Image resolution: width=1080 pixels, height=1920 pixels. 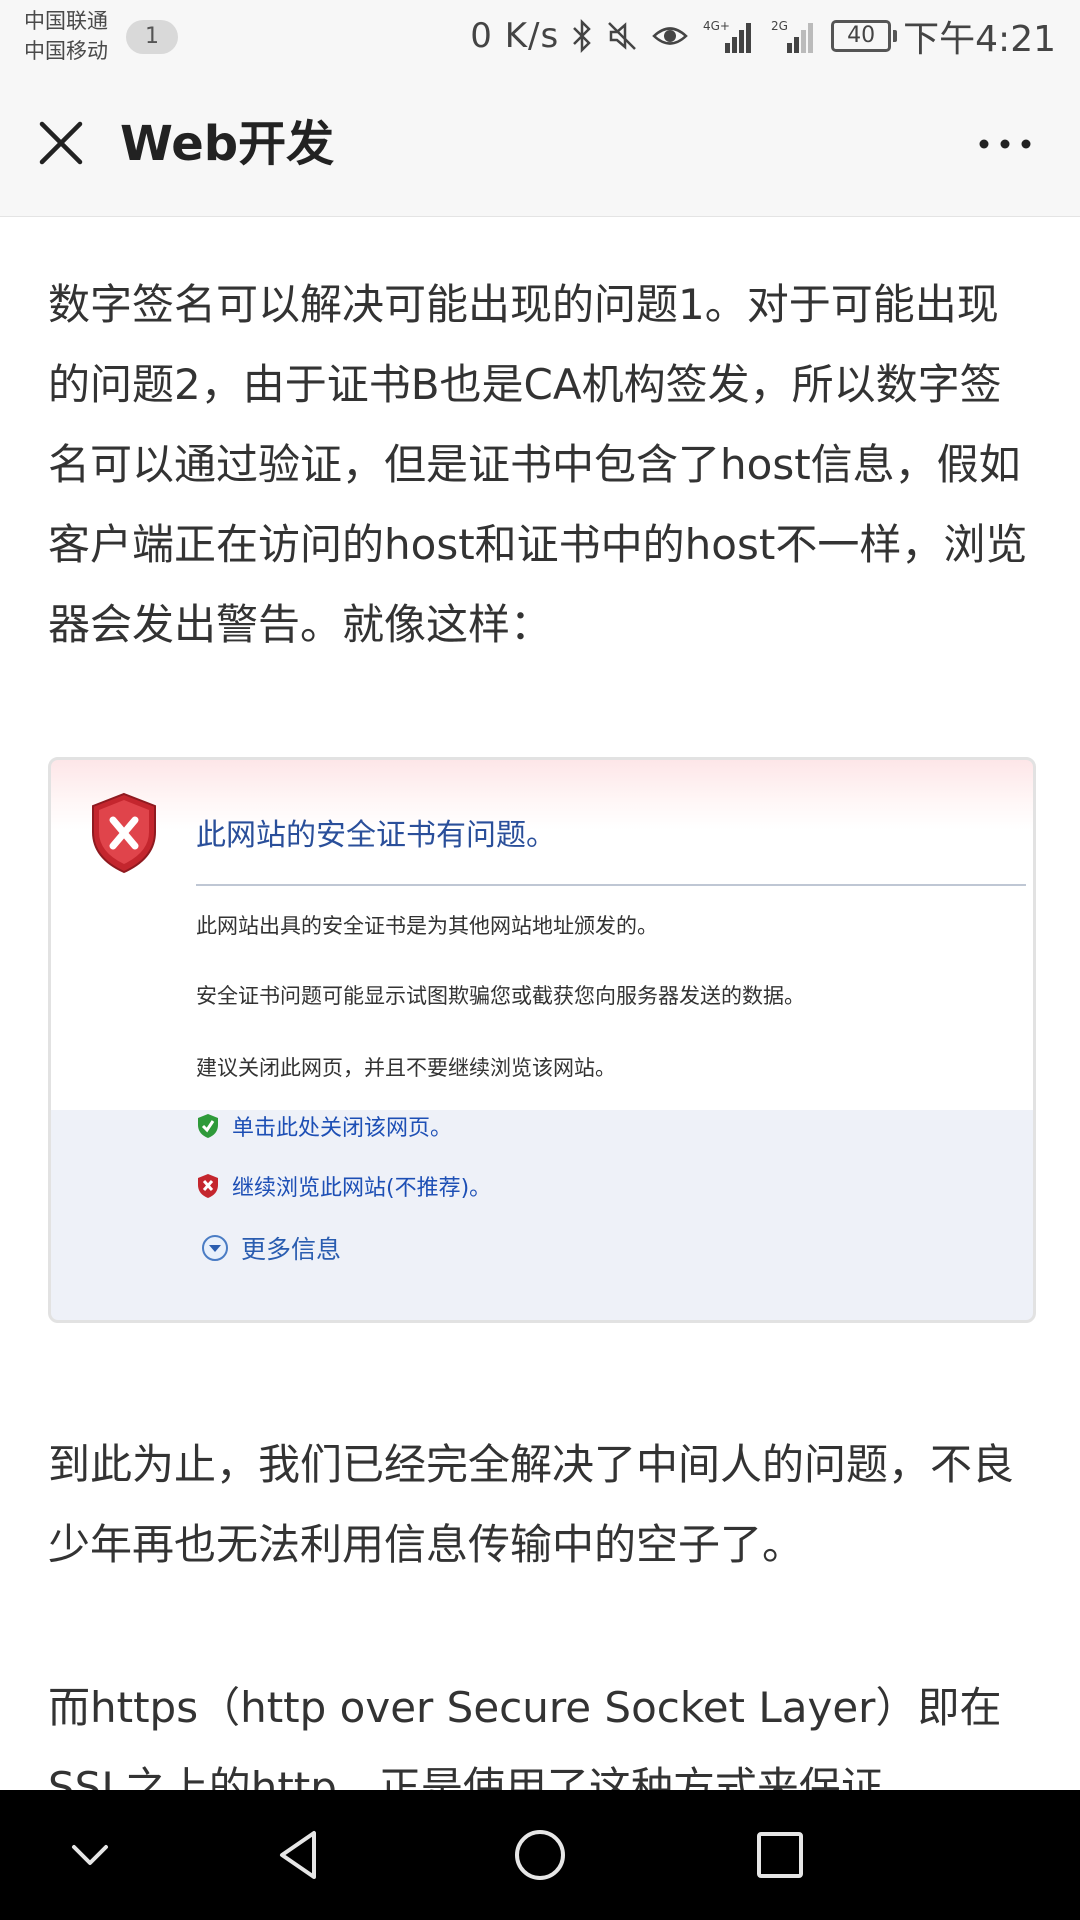 What do you see at coordinates (540, 144) in the screenshot?
I see `top-nav-bar: Web开发` at bounding box center [540, 144].